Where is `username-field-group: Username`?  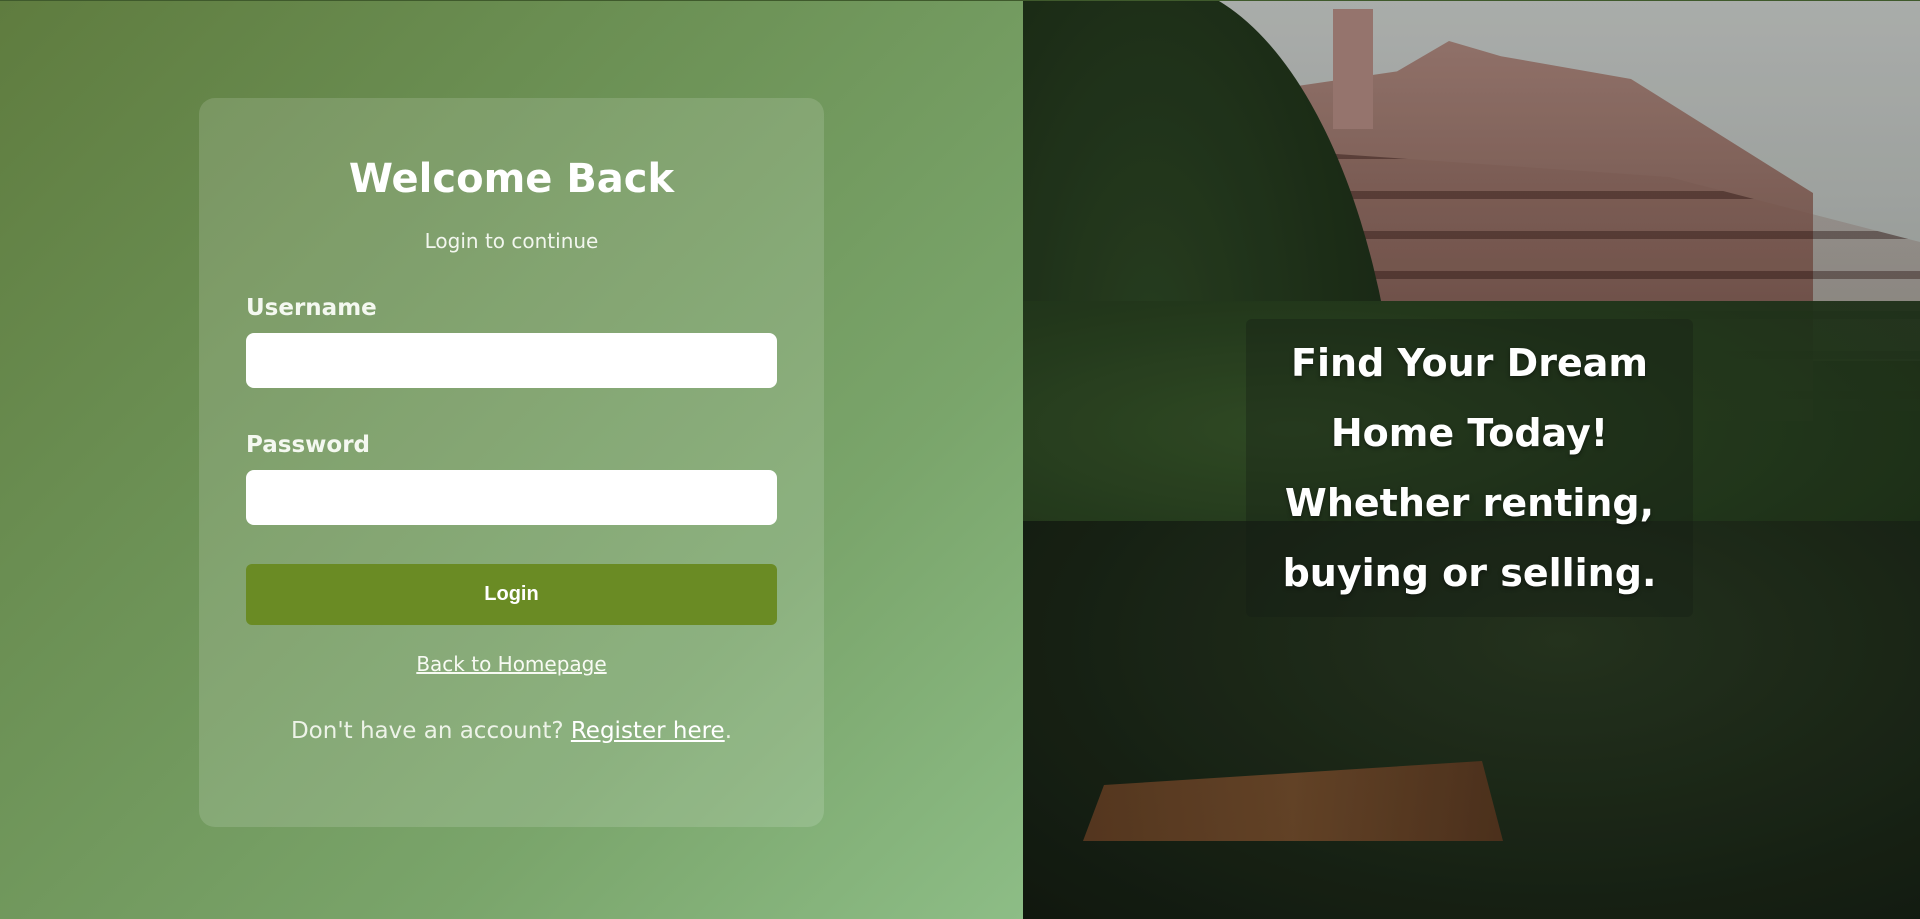 username-field-group: Username is located at coordinates (511, 341).